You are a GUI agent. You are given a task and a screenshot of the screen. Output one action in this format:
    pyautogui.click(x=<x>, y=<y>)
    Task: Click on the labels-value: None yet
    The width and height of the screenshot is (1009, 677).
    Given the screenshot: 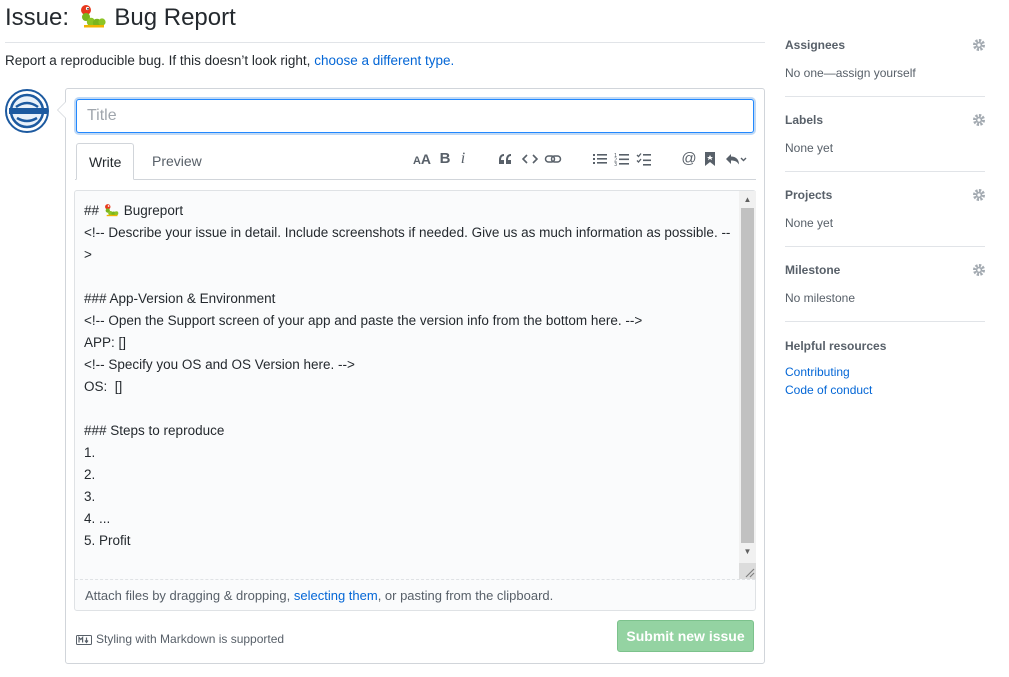 What is the action you would take?
    pyautogui.click(x=809, y=148)
    